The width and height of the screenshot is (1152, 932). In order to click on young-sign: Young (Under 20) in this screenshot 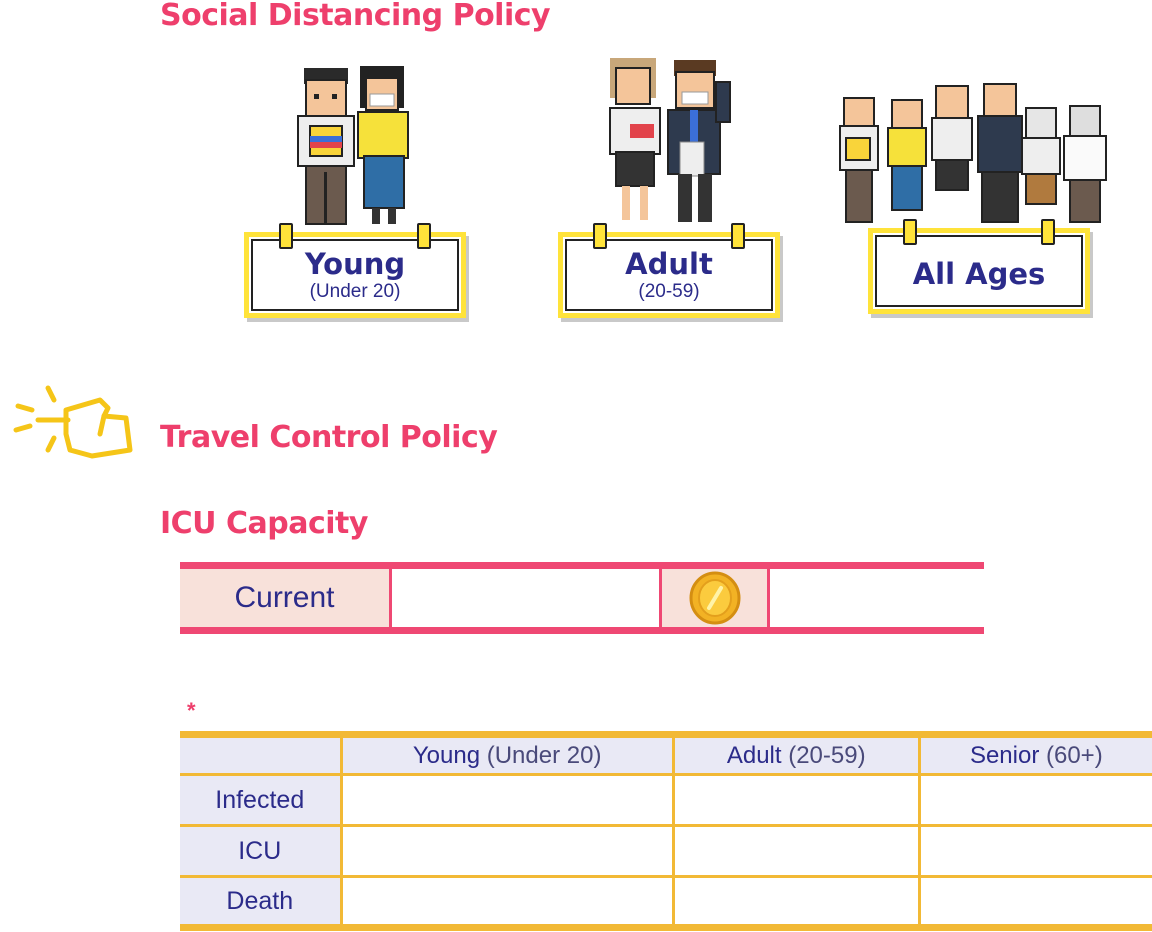, I will do `click(355, 270)`.